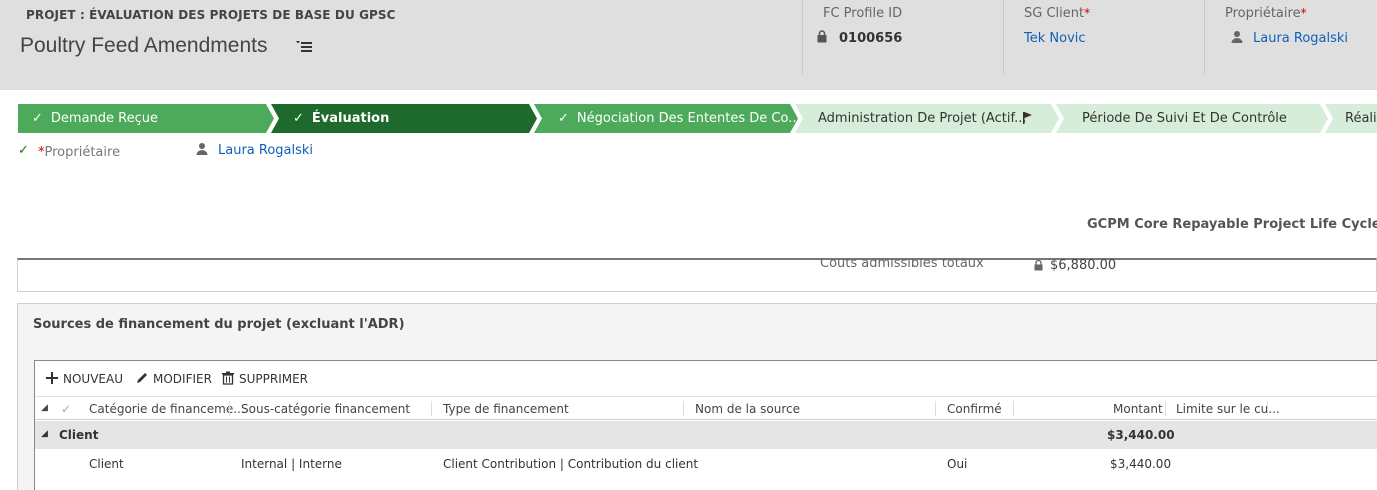  Describe the element at coordinates (291, 464) in the screenshot. I see `cell-subcategory: Internal | Interne` at that location.